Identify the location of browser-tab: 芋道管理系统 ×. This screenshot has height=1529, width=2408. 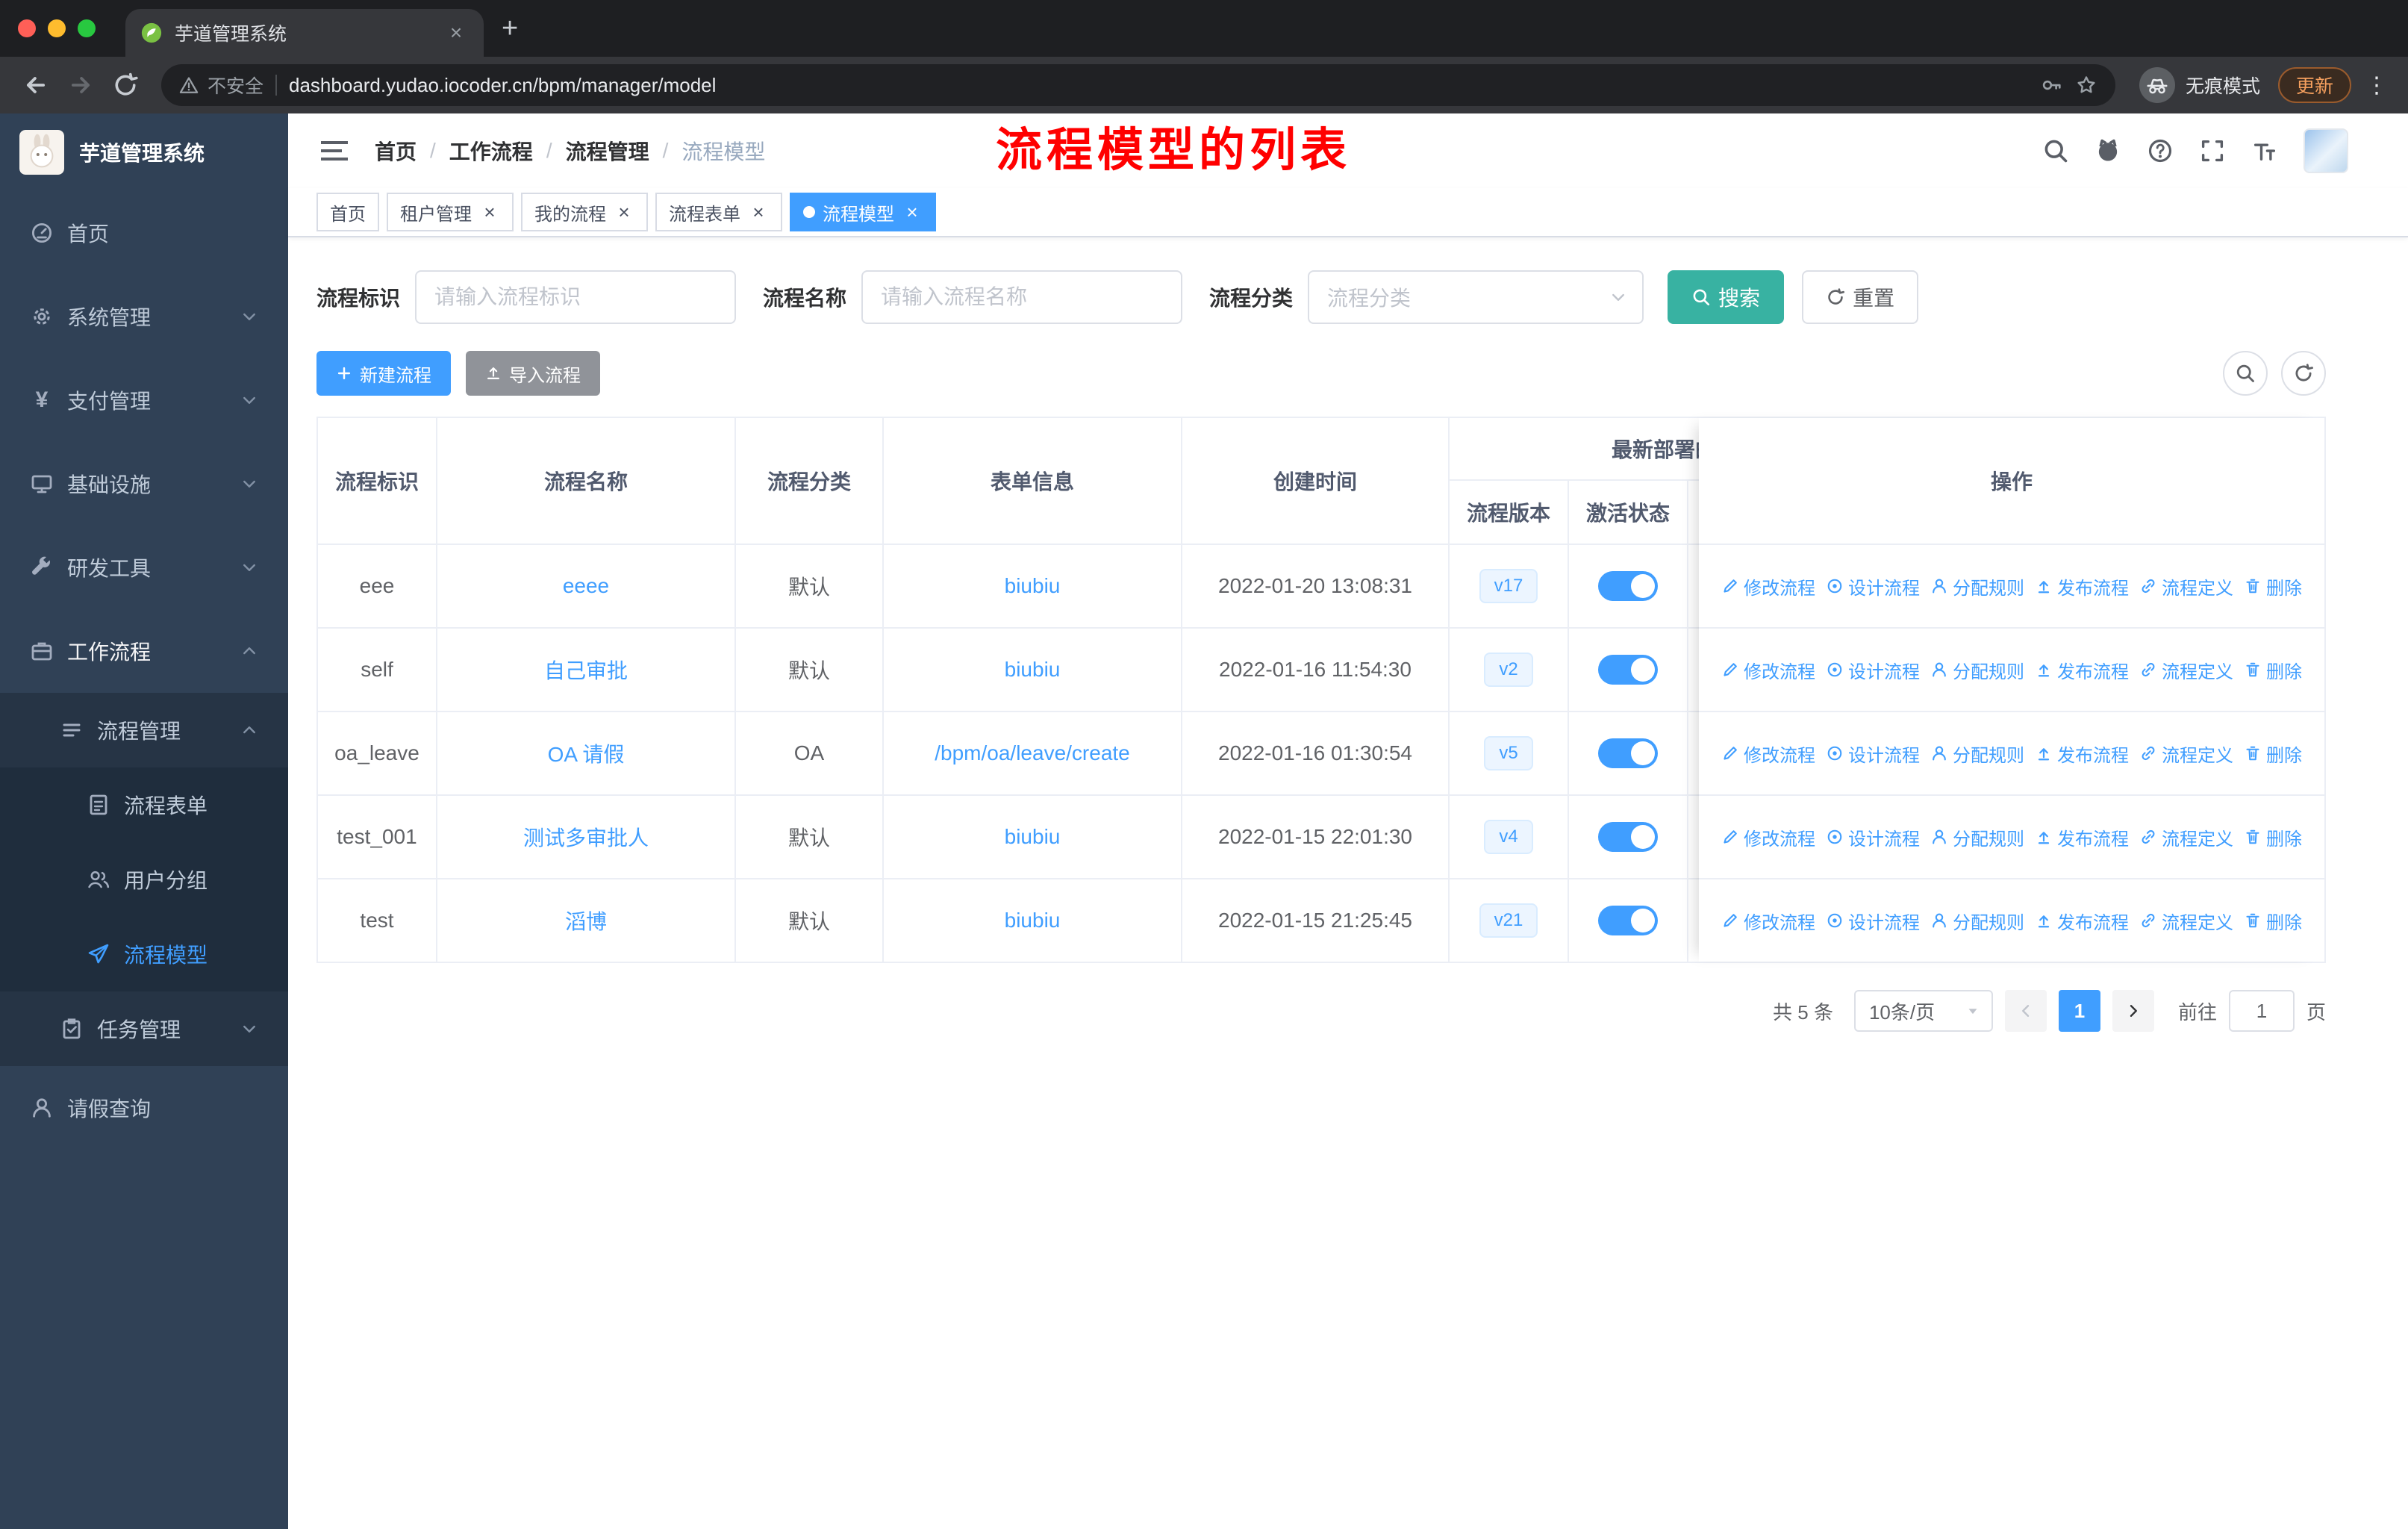
(304, 33).